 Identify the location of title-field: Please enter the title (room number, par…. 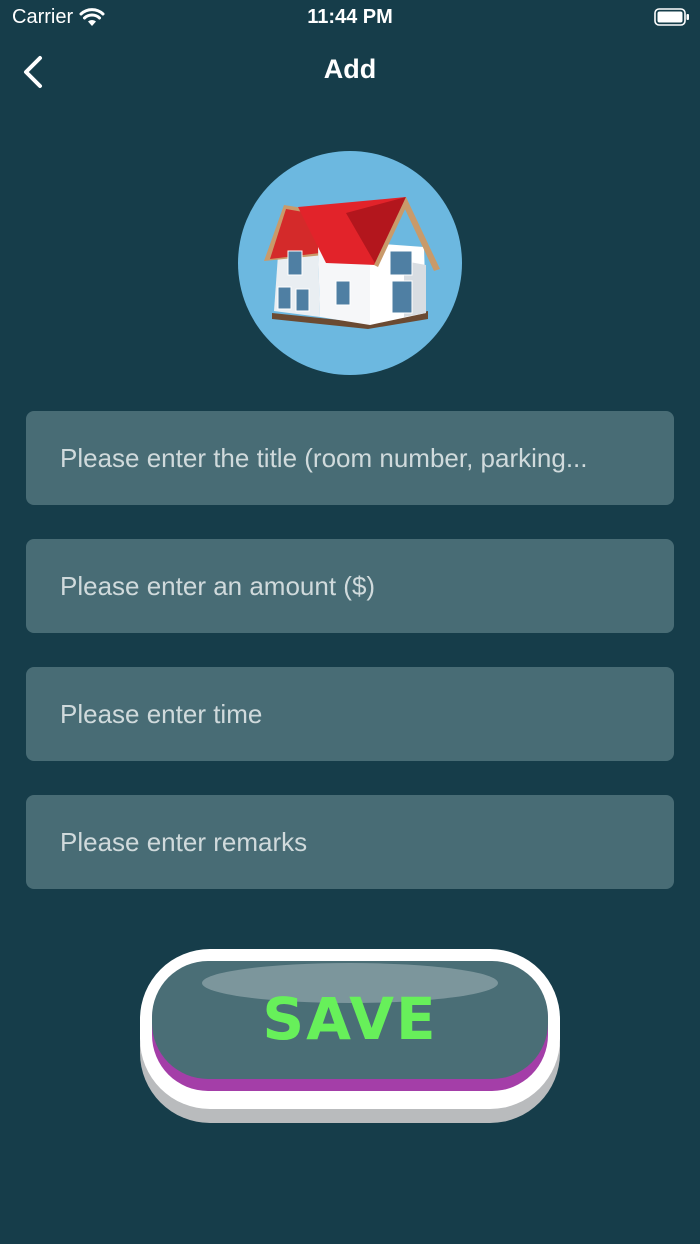
(350, 458).